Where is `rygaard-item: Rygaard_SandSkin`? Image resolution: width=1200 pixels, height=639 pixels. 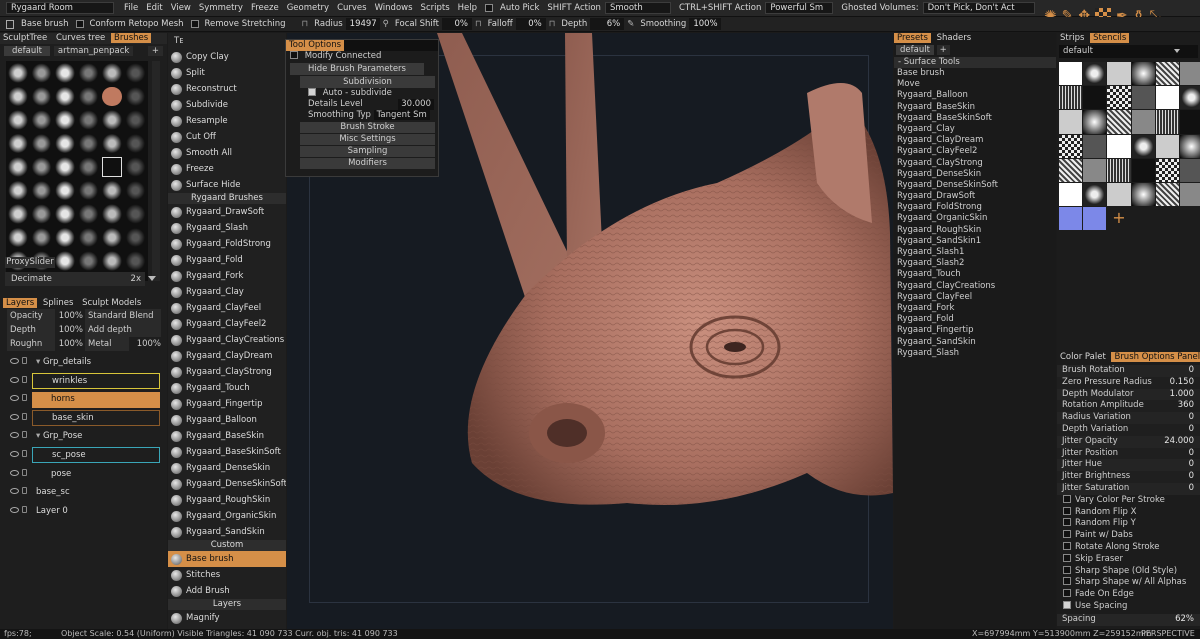 rygaard-item: Rygaard_SandSkin is located at coordinates (227, 532).